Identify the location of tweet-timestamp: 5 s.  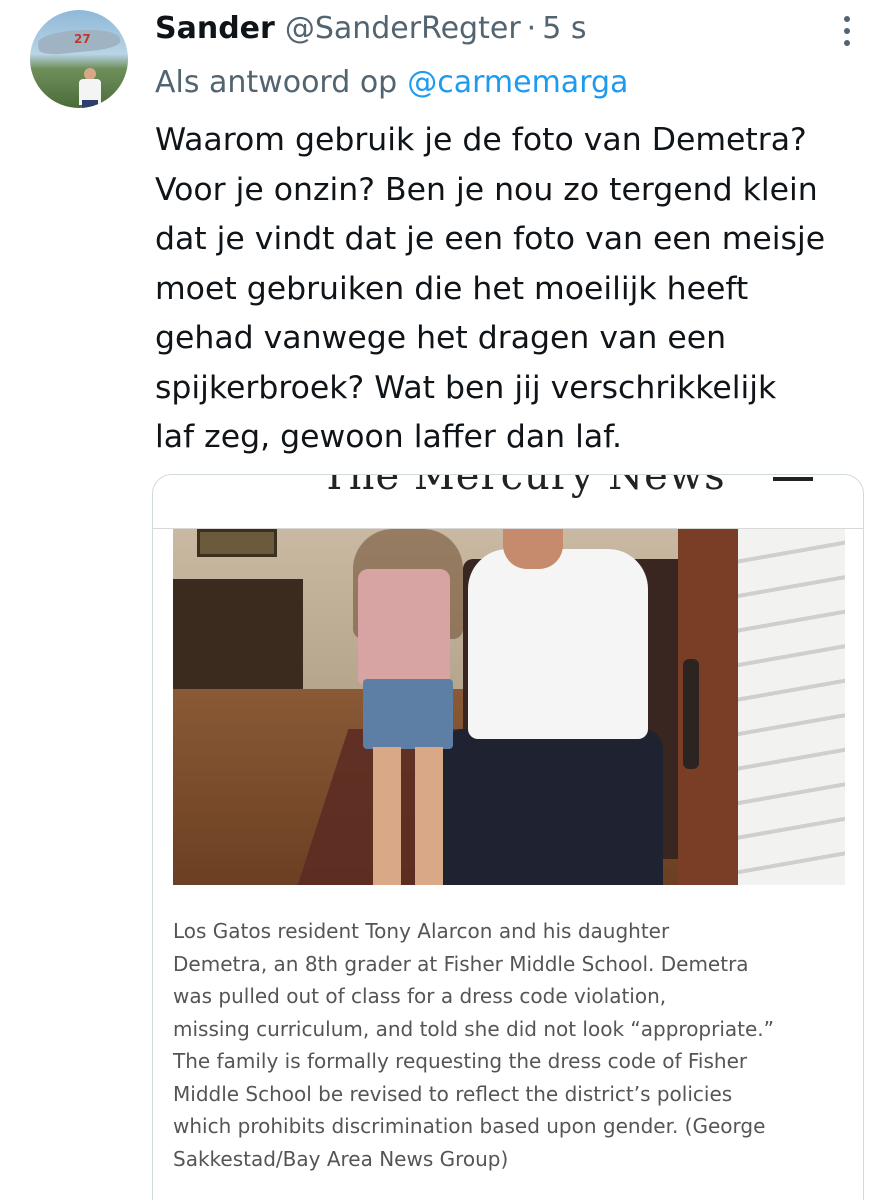
(564, 28).